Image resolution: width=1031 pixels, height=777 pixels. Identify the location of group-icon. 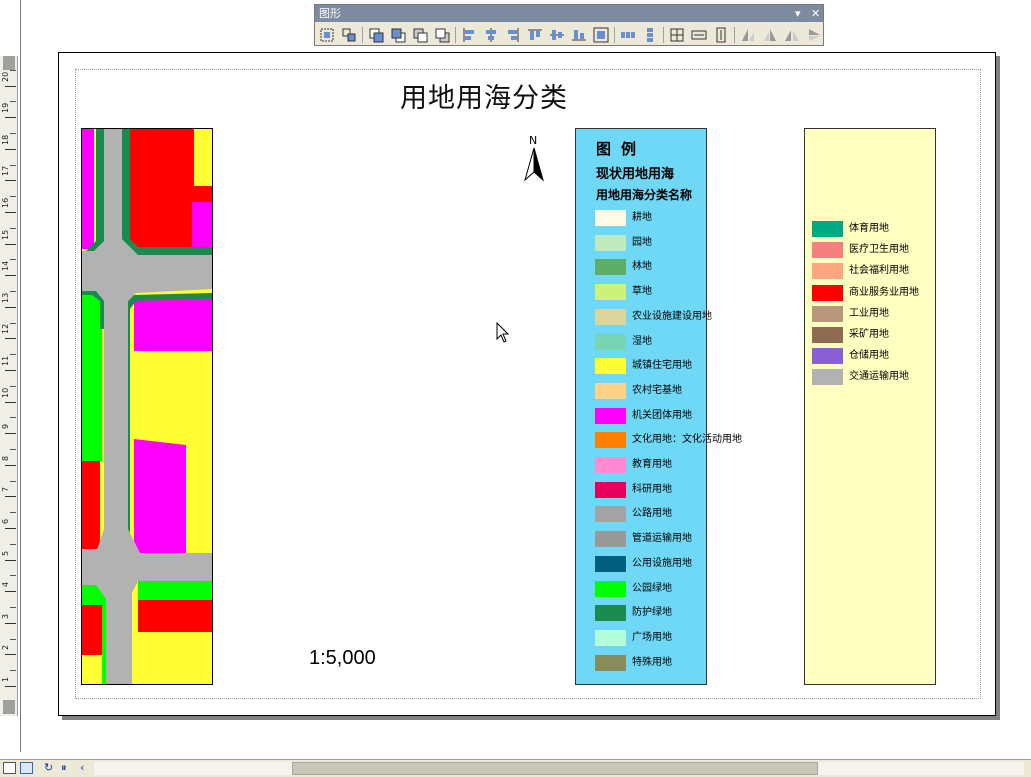
(327, 35).